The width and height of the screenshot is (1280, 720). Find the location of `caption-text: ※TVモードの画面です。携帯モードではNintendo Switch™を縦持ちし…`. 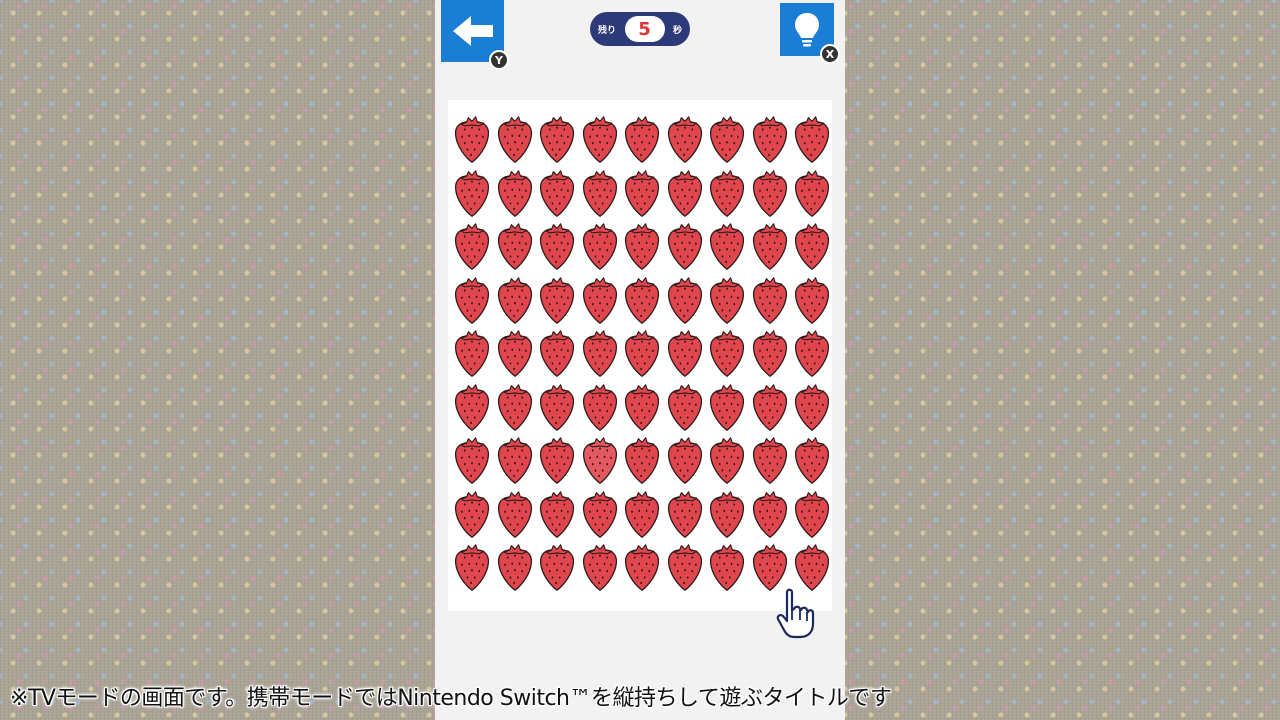

caption-text: ※TVモードの画面です。携帯モードではNintendo Switch™を縦持ちし… is located at coordinates (451, 698).